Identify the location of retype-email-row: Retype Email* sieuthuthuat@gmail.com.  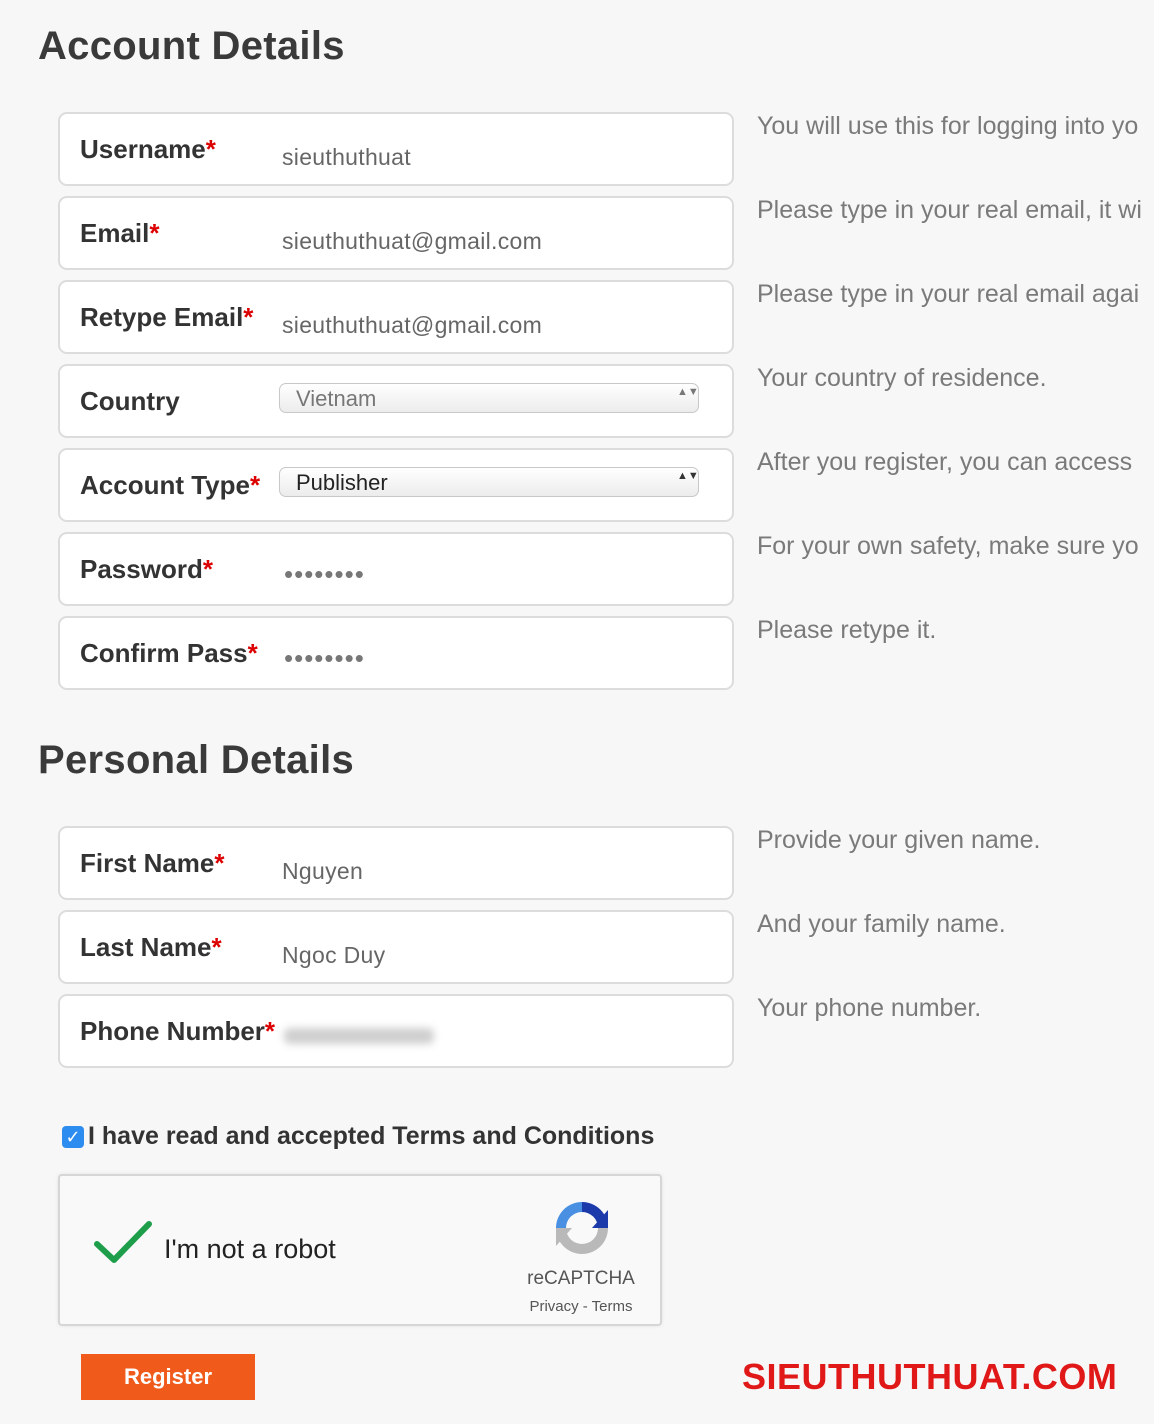
(396, 317).